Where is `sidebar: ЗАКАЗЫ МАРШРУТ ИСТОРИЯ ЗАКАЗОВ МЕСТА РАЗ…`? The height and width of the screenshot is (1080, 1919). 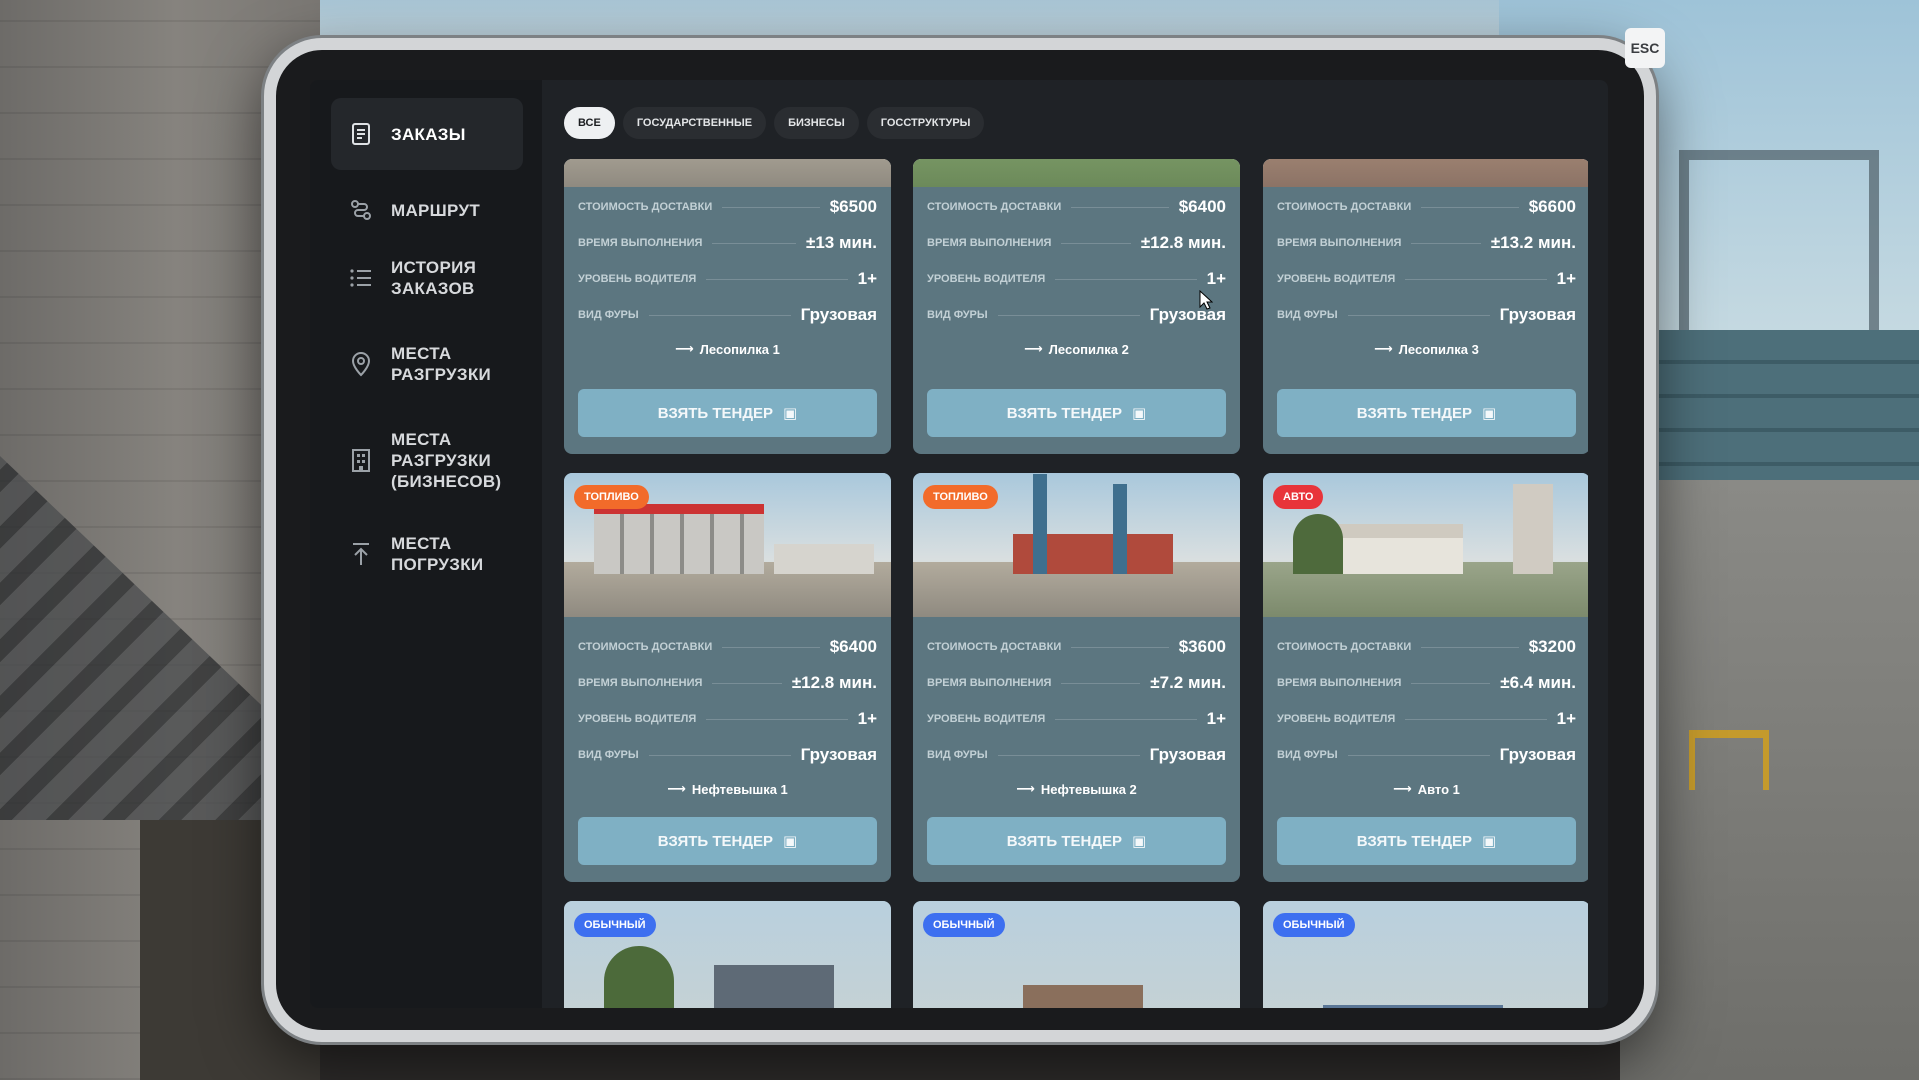 sidebar: ЗАКАЗЫ МАРШРУТ ИСТОРИЯ ЗАКАЗОВ МЕСТА РАЗ… is located at coordinates (426, 544).